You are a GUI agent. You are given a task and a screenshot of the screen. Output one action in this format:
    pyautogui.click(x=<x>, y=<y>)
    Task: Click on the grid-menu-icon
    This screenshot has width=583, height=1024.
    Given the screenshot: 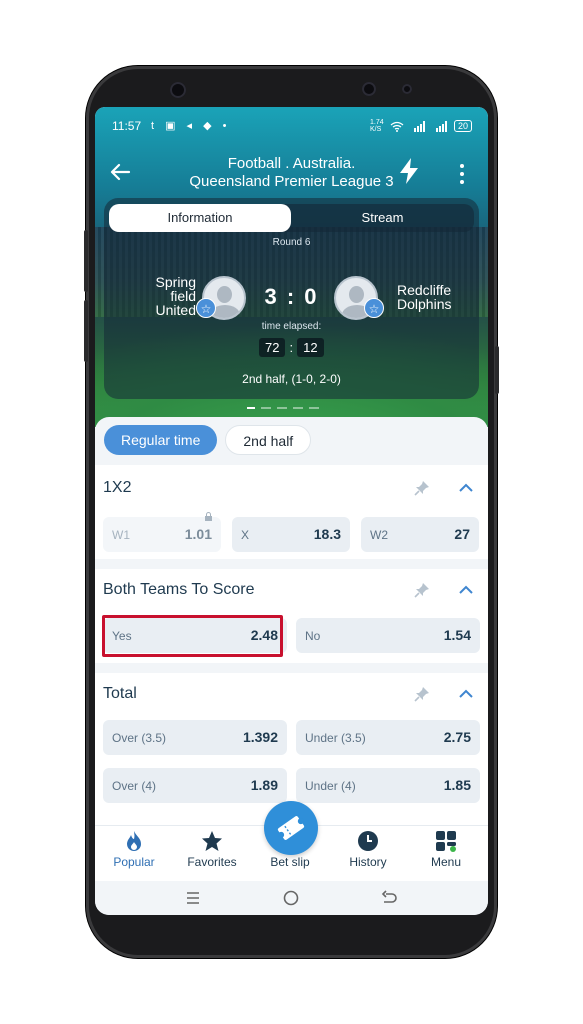 What is the action you would take?
    pyautogui.click(x=446, y=841)
    